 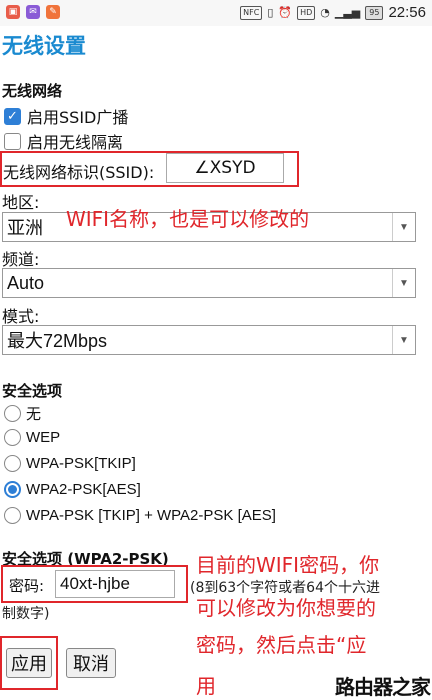 I want to click on security-option-label: 无, so click(x=34, y=414).